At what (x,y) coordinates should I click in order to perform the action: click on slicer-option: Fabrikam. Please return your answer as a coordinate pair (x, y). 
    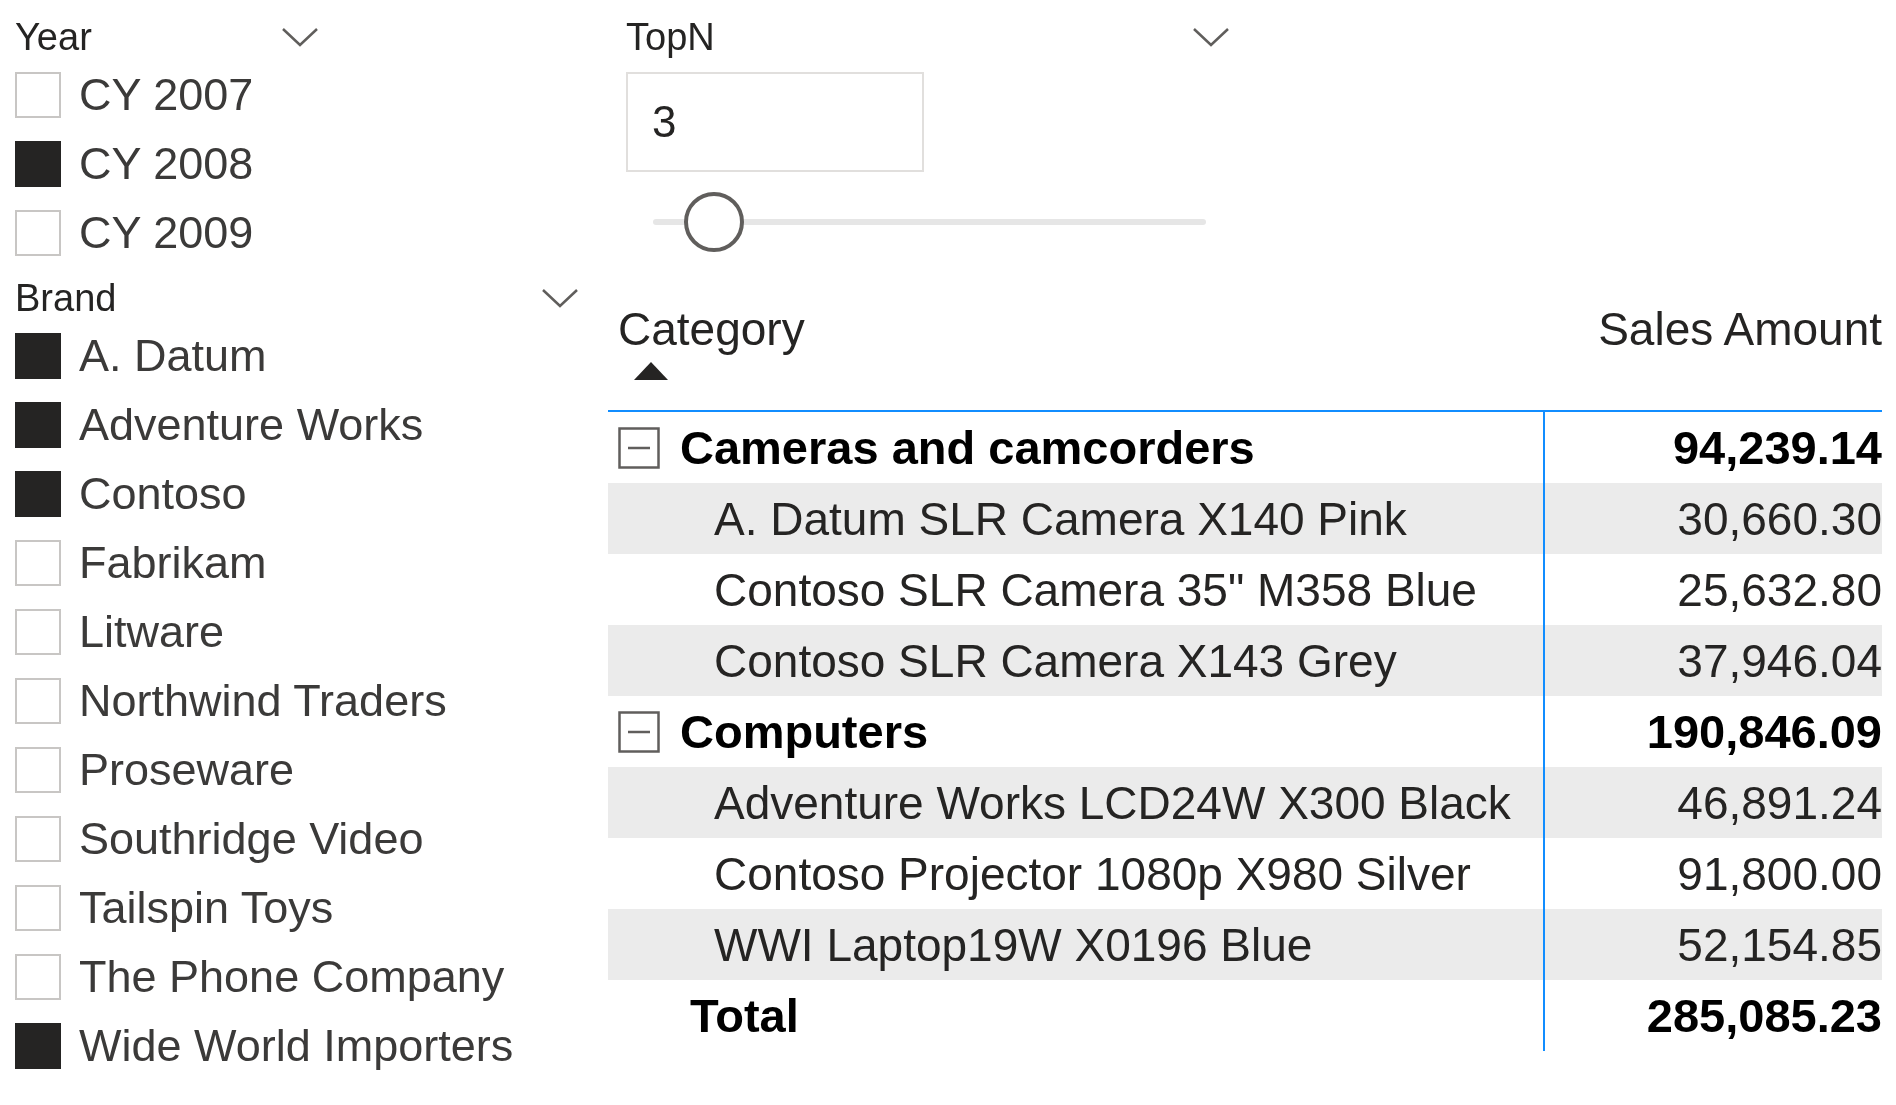
    Looking at the image, I should click on (173, 562).